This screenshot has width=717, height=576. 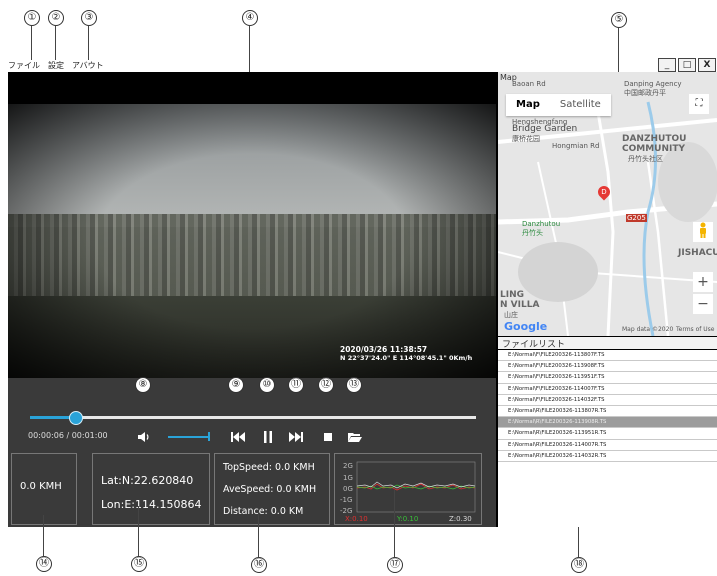 I want to click on file-list-item: E:\Normal\R\FILE200326-114032R.TS, so click(x=607, y=456).